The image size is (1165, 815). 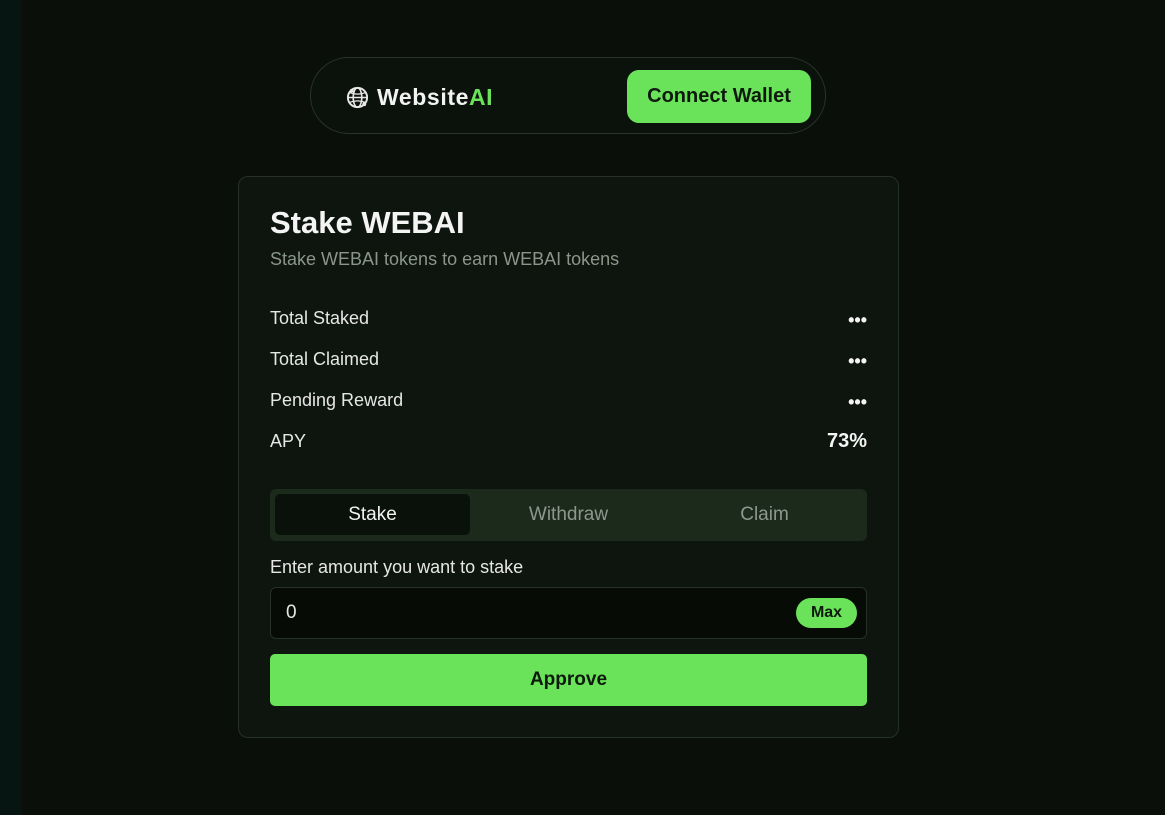 I want to click on max-button: Max, so click(x=826, y=613).